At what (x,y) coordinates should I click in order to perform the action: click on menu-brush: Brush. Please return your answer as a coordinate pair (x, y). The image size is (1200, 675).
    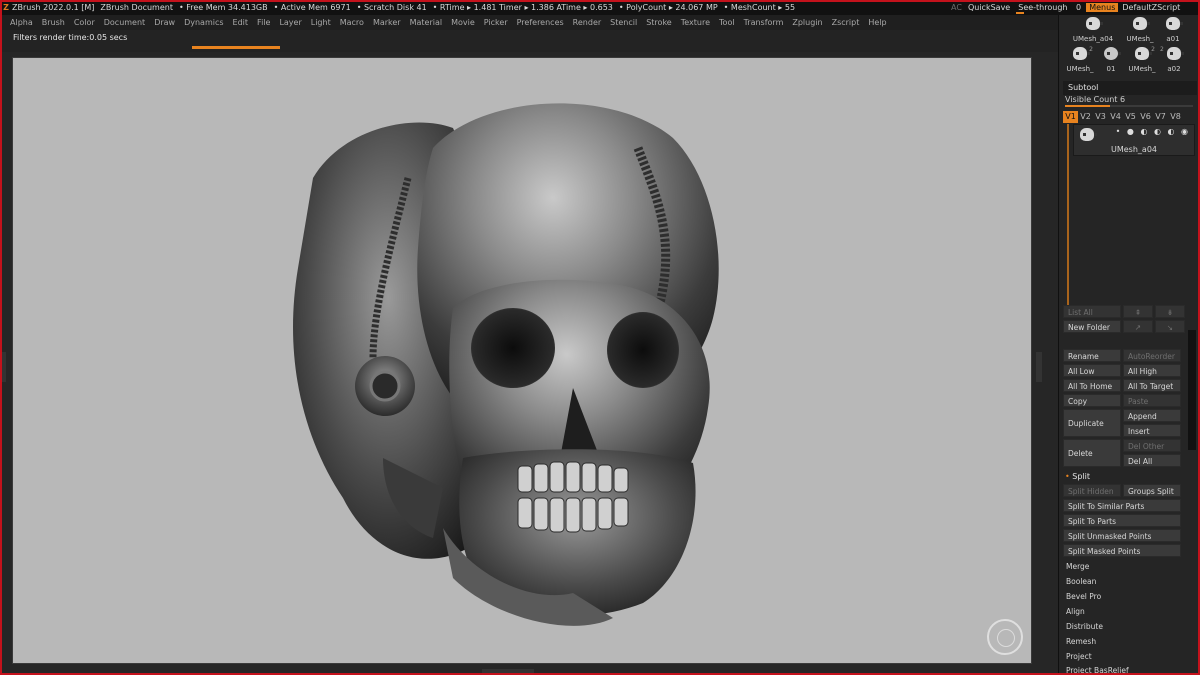
    Looking at the image, I should click on (53, 22).